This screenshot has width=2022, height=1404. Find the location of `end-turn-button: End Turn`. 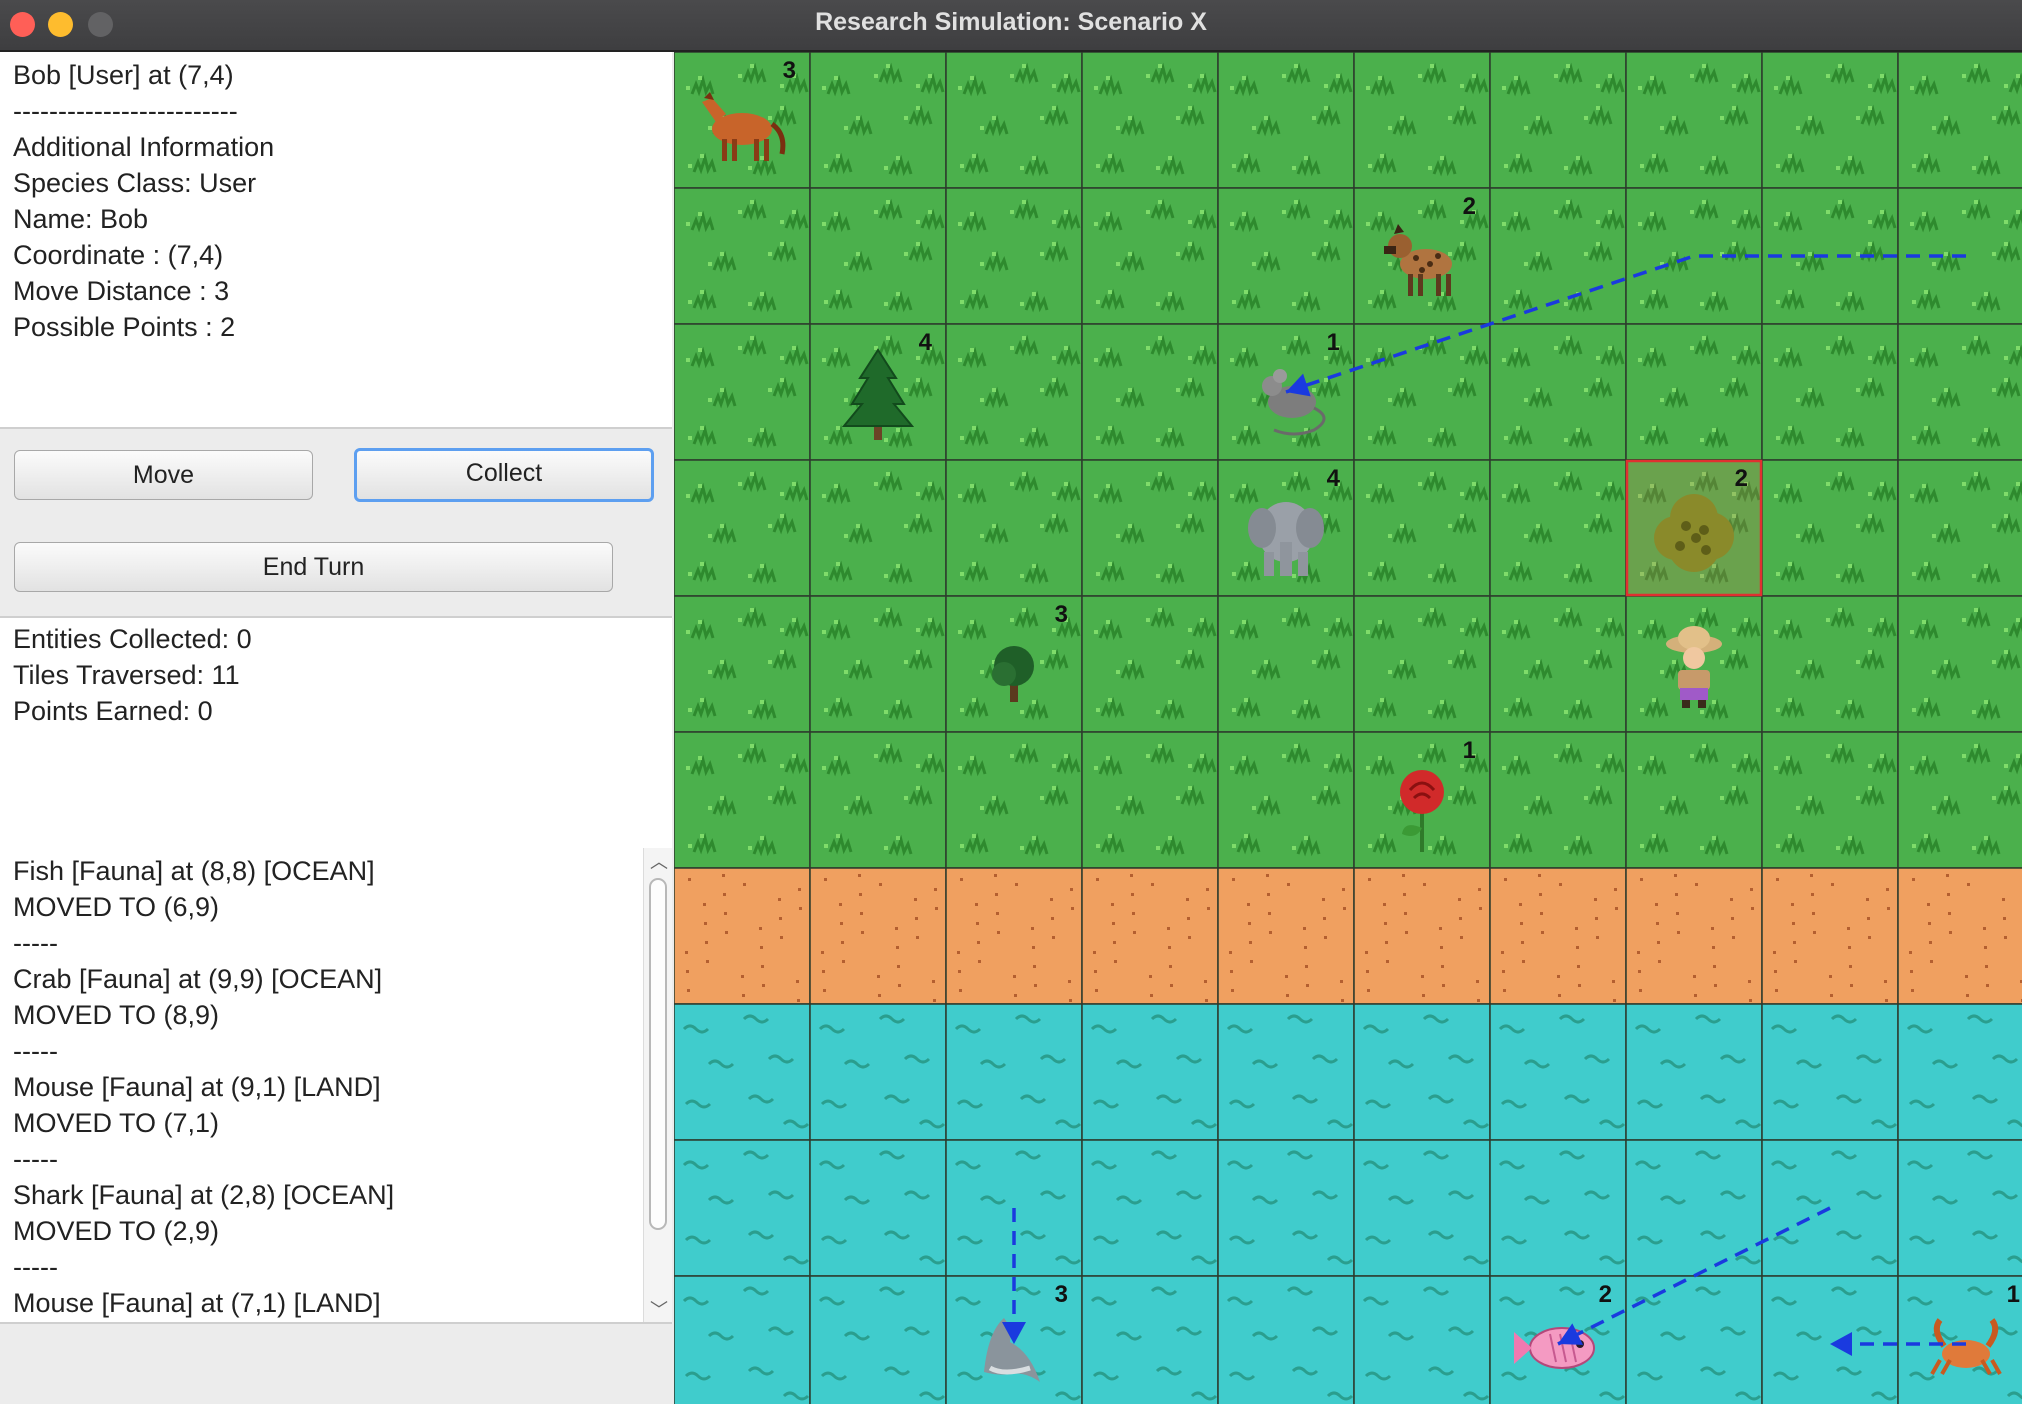

end-turn-button: End Turn is located at coordinates (313, 567).